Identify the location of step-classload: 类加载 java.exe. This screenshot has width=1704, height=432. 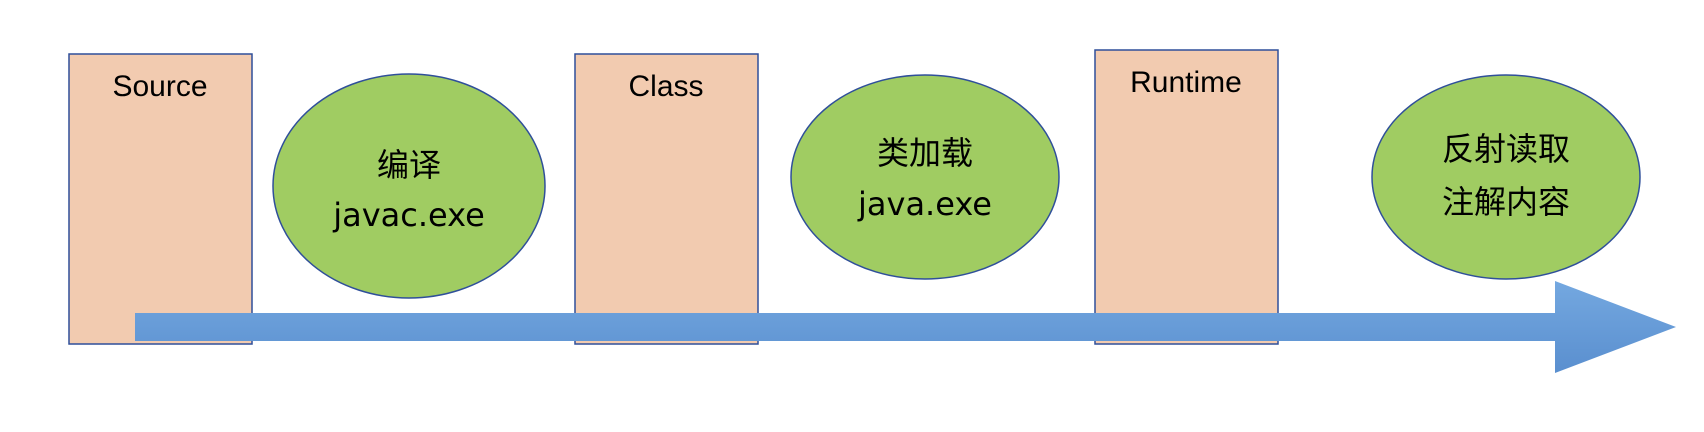
(925, 177).